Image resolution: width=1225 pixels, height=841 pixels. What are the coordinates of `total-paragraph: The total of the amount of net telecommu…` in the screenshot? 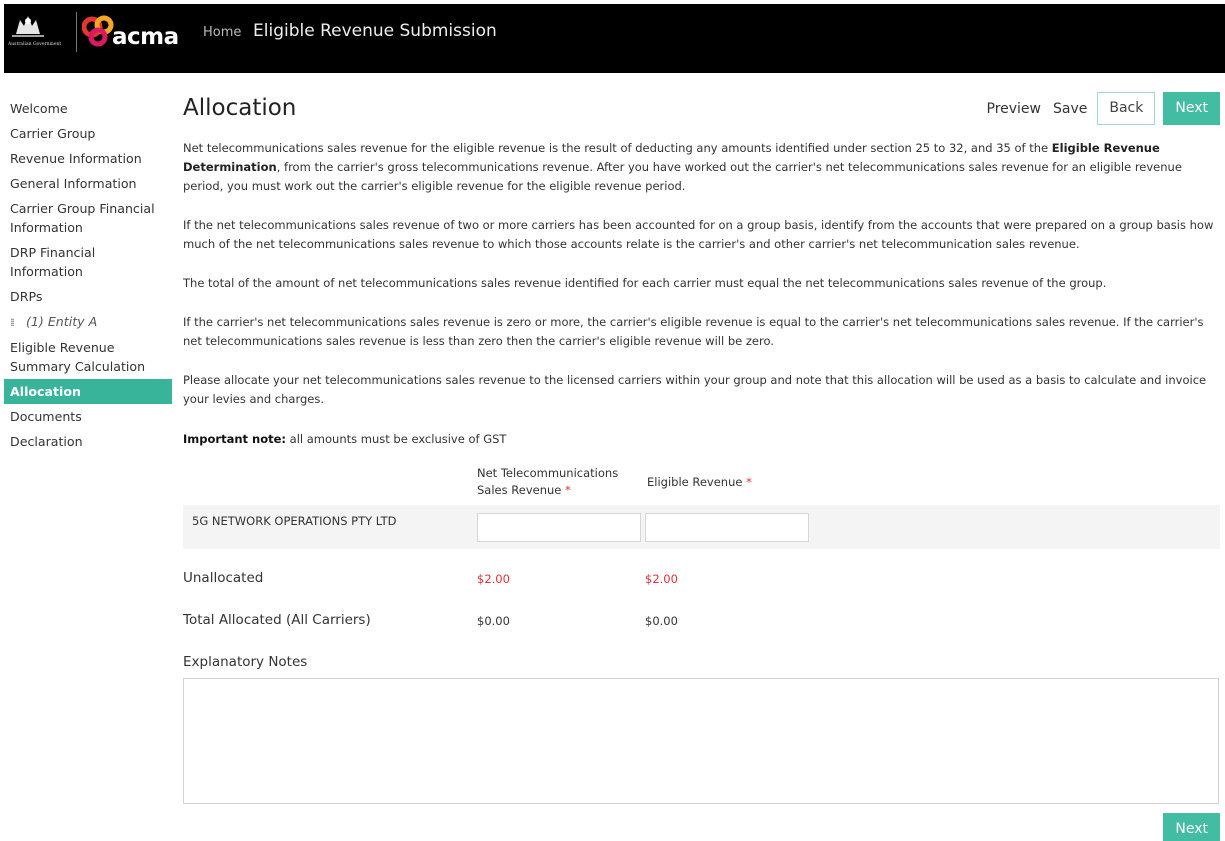 It's located at (645, 283).